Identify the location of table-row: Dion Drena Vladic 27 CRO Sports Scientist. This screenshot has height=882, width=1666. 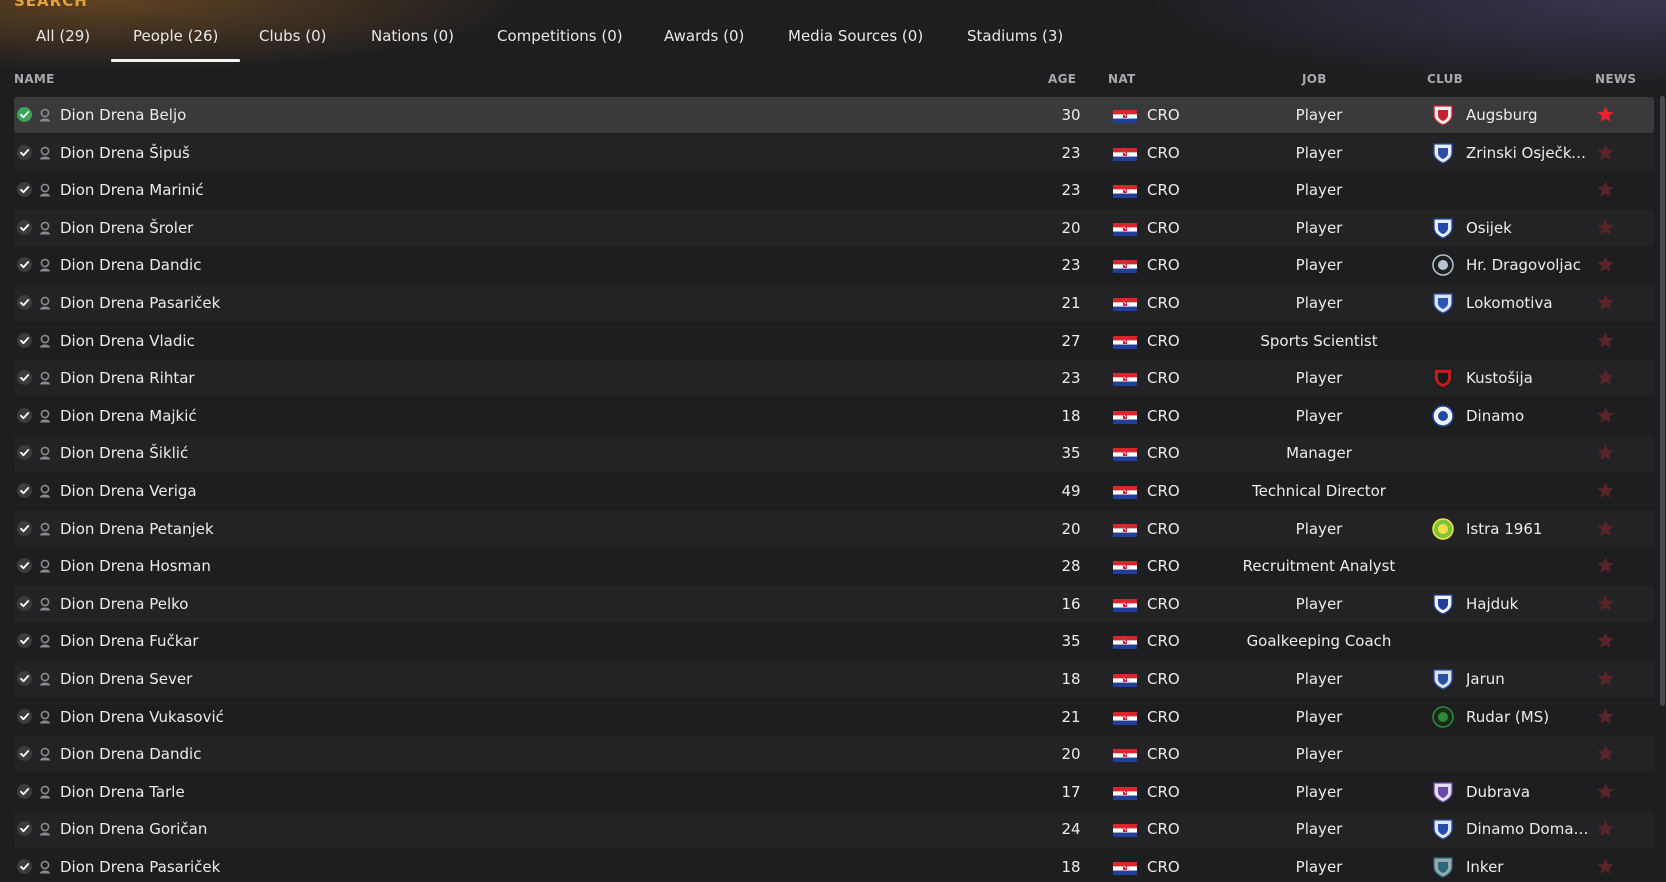
(834, 341).